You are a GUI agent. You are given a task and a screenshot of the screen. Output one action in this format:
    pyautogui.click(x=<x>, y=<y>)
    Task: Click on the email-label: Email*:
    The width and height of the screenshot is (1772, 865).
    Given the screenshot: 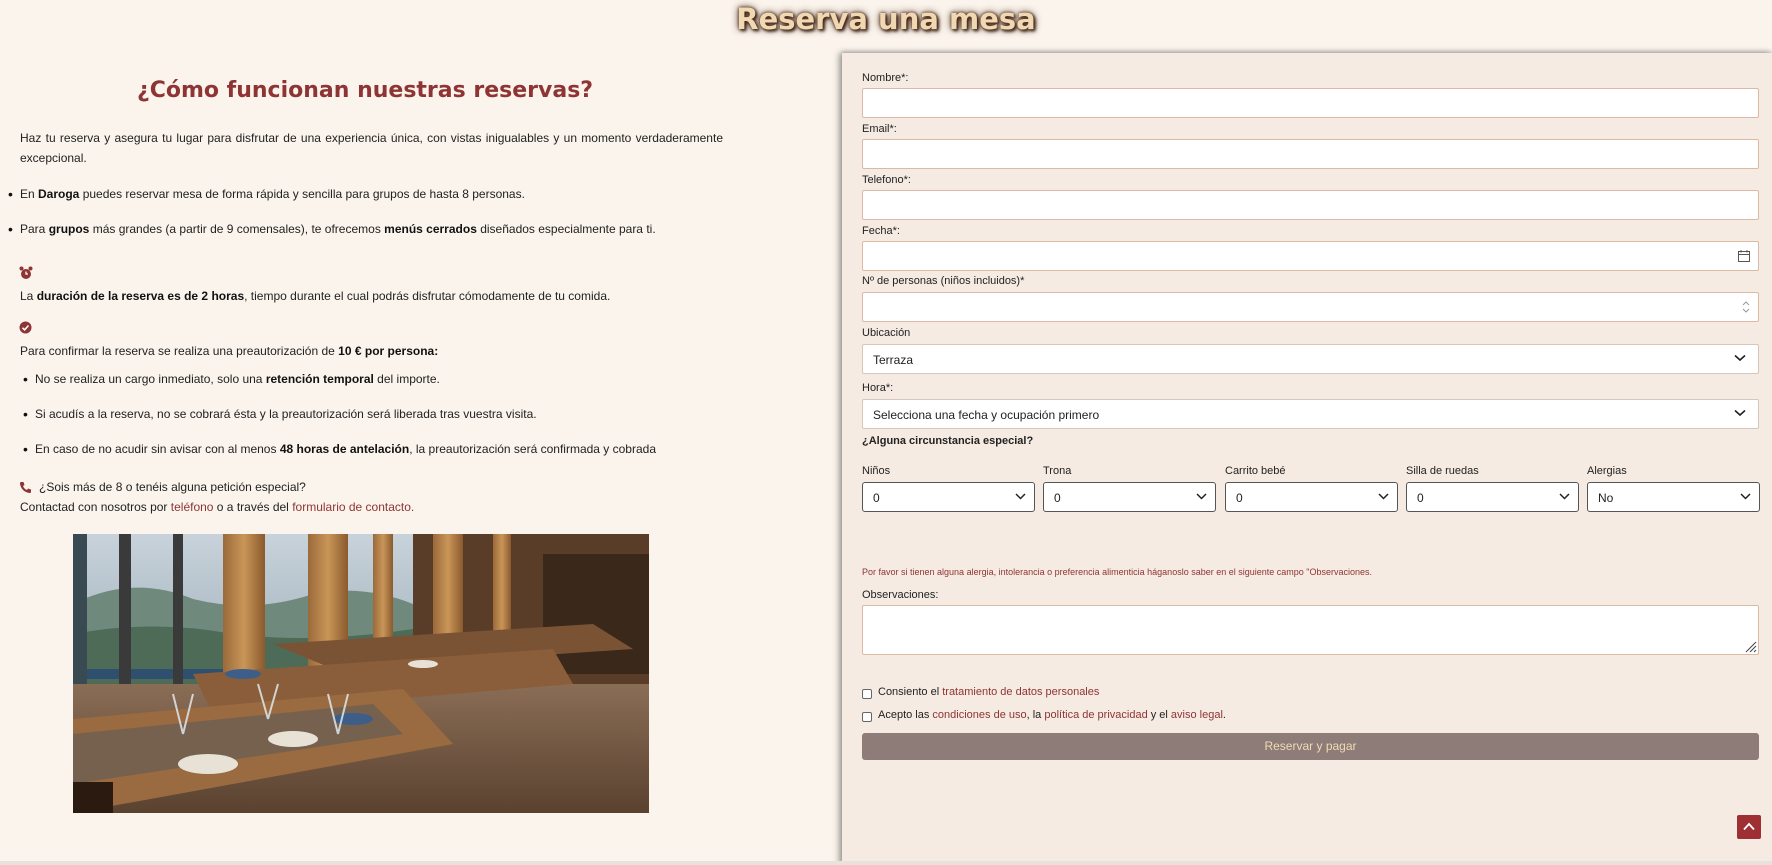 What is the action you would take?
    pyautogui.click(x=879, y=129)
    